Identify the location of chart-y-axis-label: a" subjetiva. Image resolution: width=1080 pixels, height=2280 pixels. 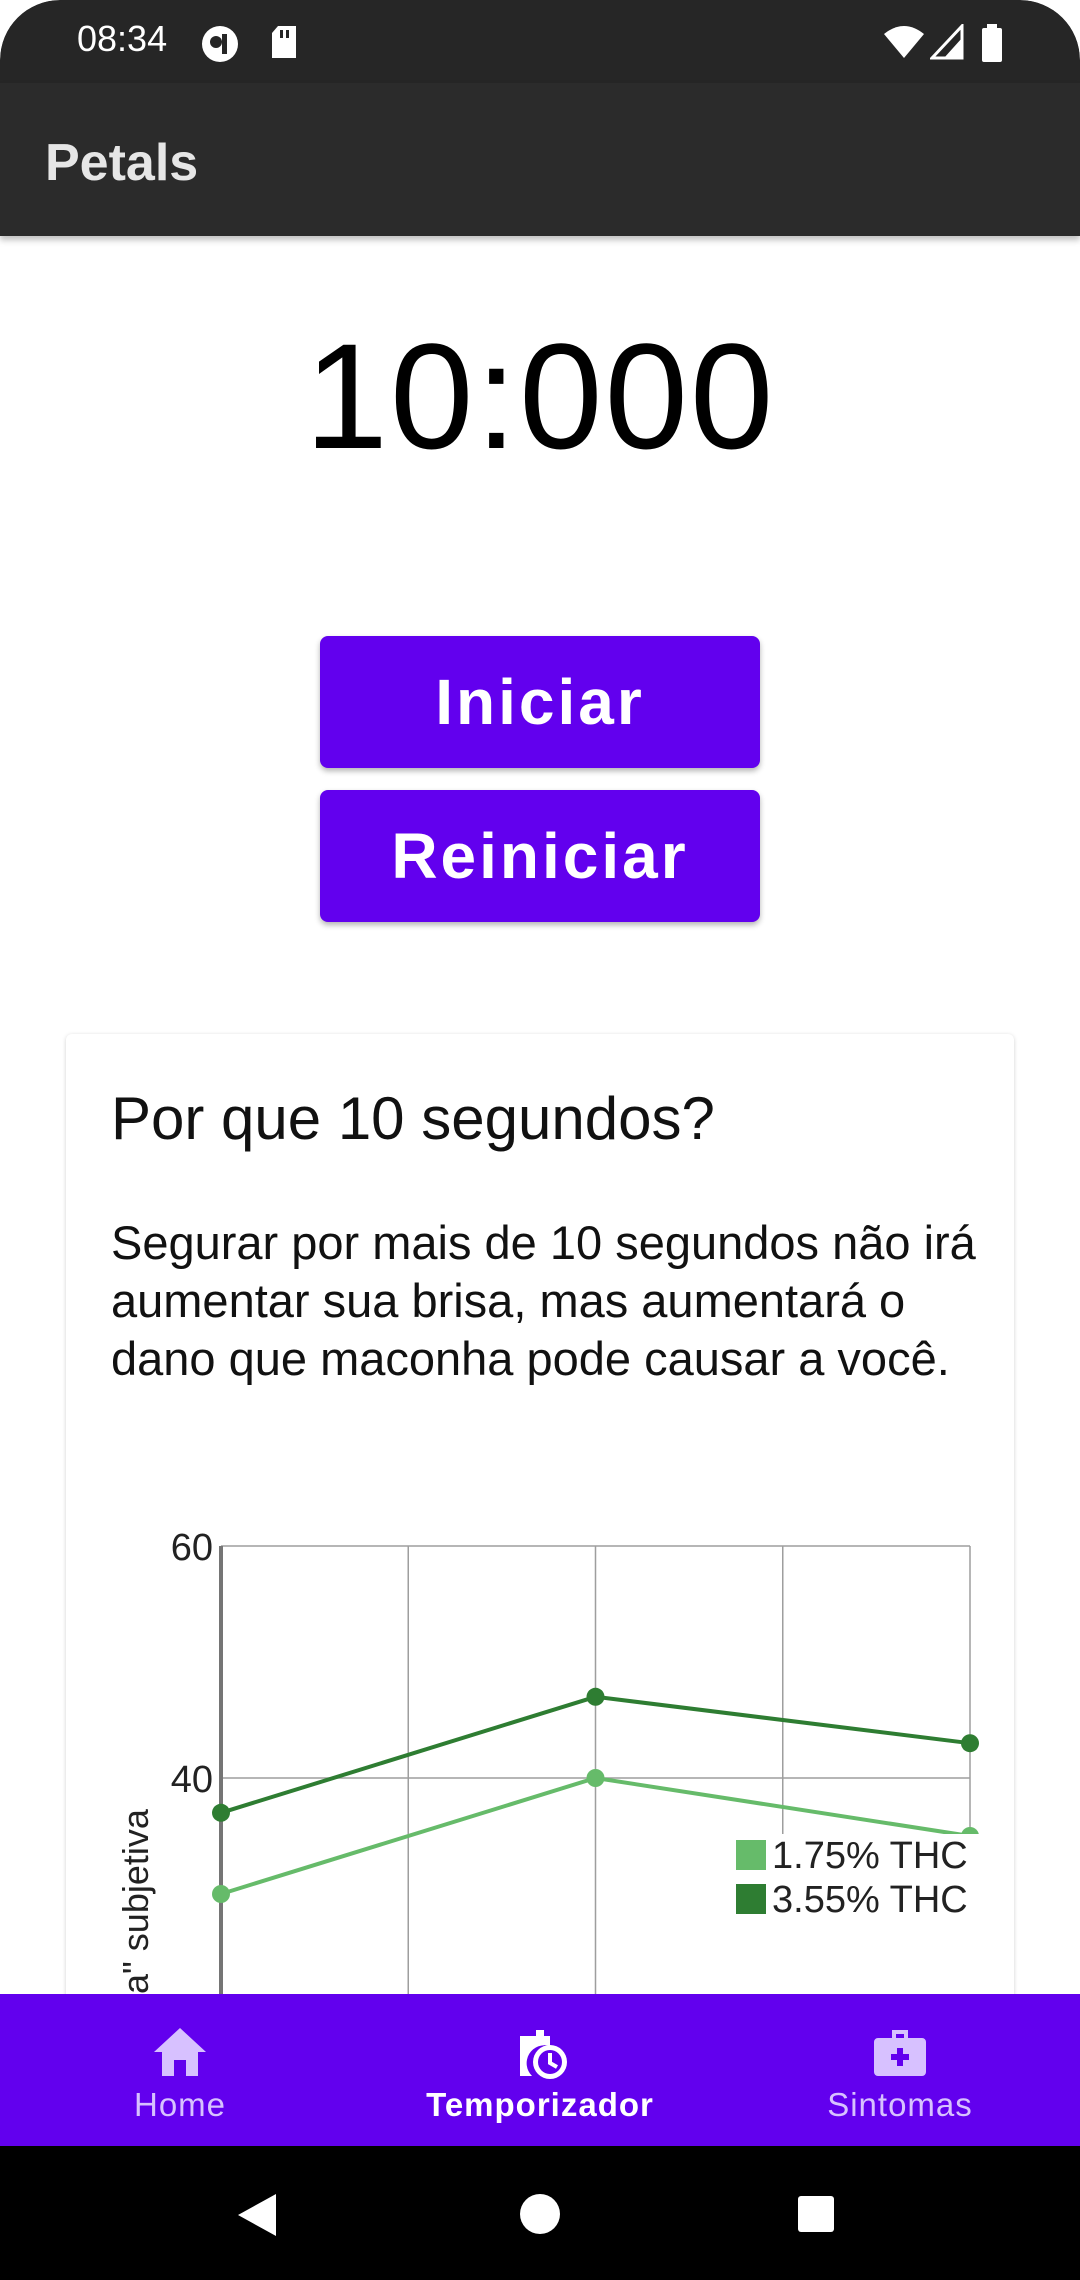
(135, 1901).